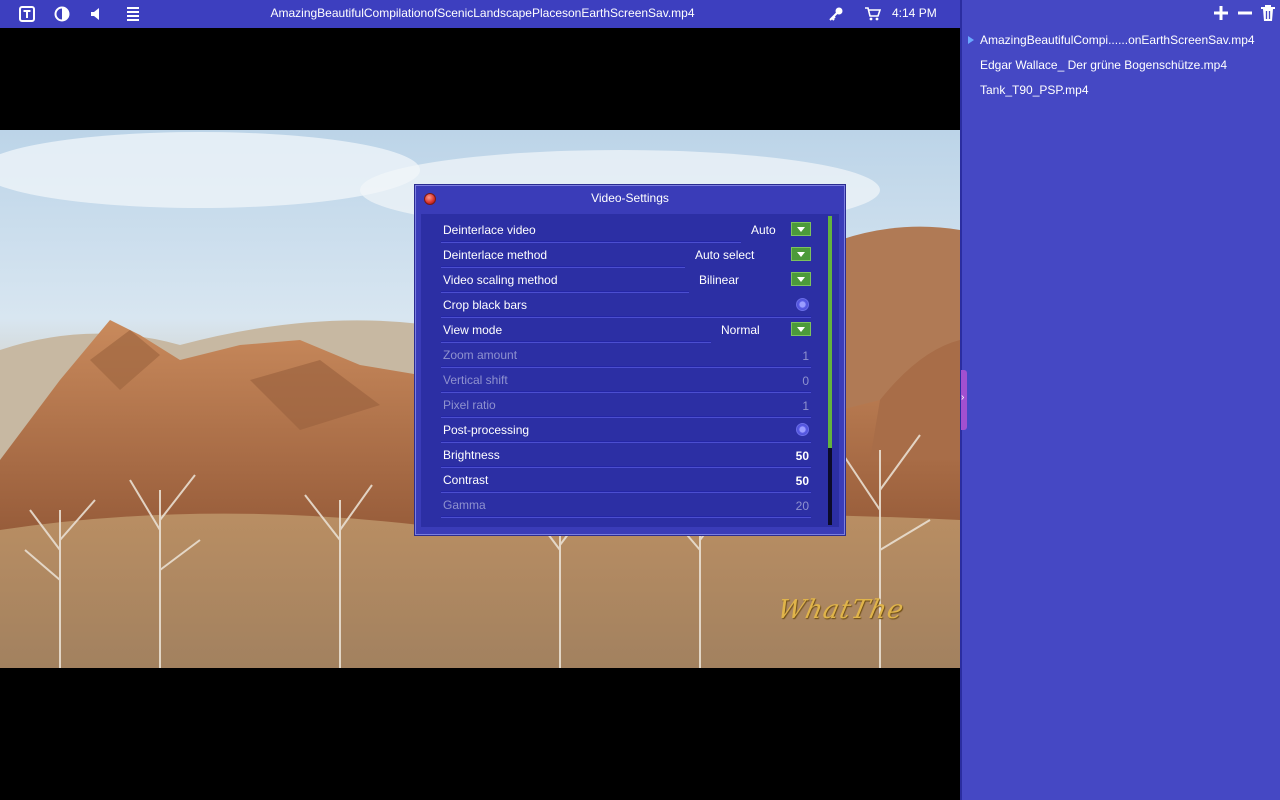 Image resolution: width=1280 pixels, height=800 pixels. What do you see at coordinates (480, 355) in the screenshot?
I see `setting-label: Zoom amount` at bounding box center [480, 355].